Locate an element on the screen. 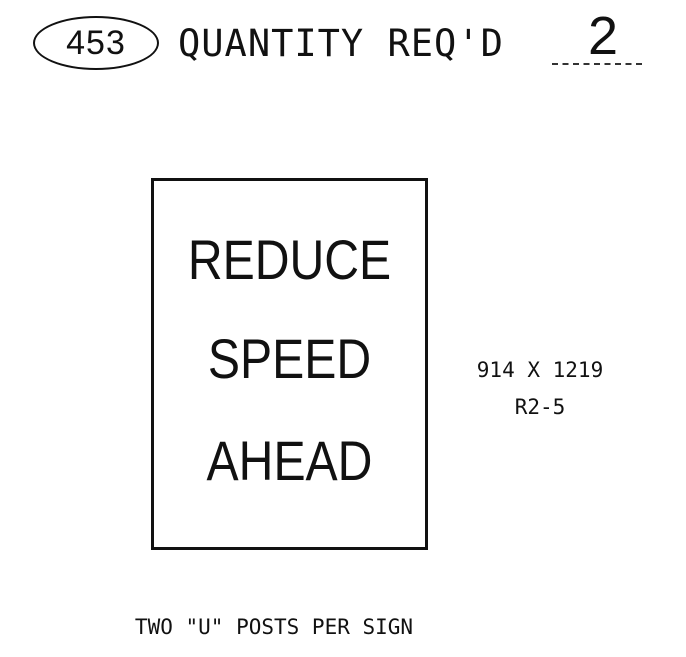 Image resolution: width=686 pixels, height=657 pixels. quantity-value: 2 is located at coordinates (603, 36).